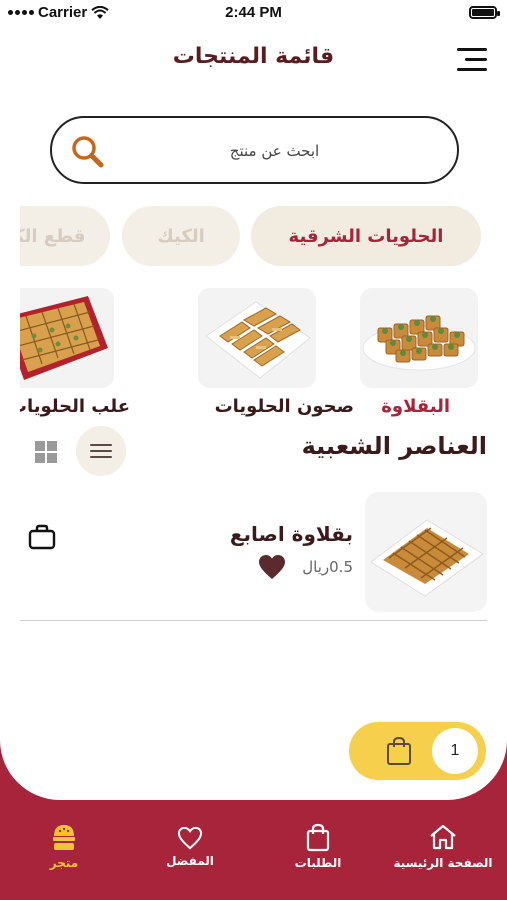  I want to click on baklava-image, so click(419, 338).